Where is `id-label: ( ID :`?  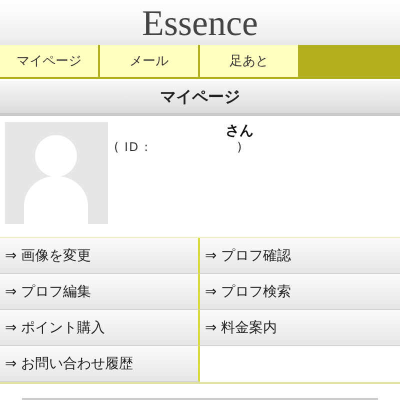
id-label: ( ID : is located at coordinates (132, 147).